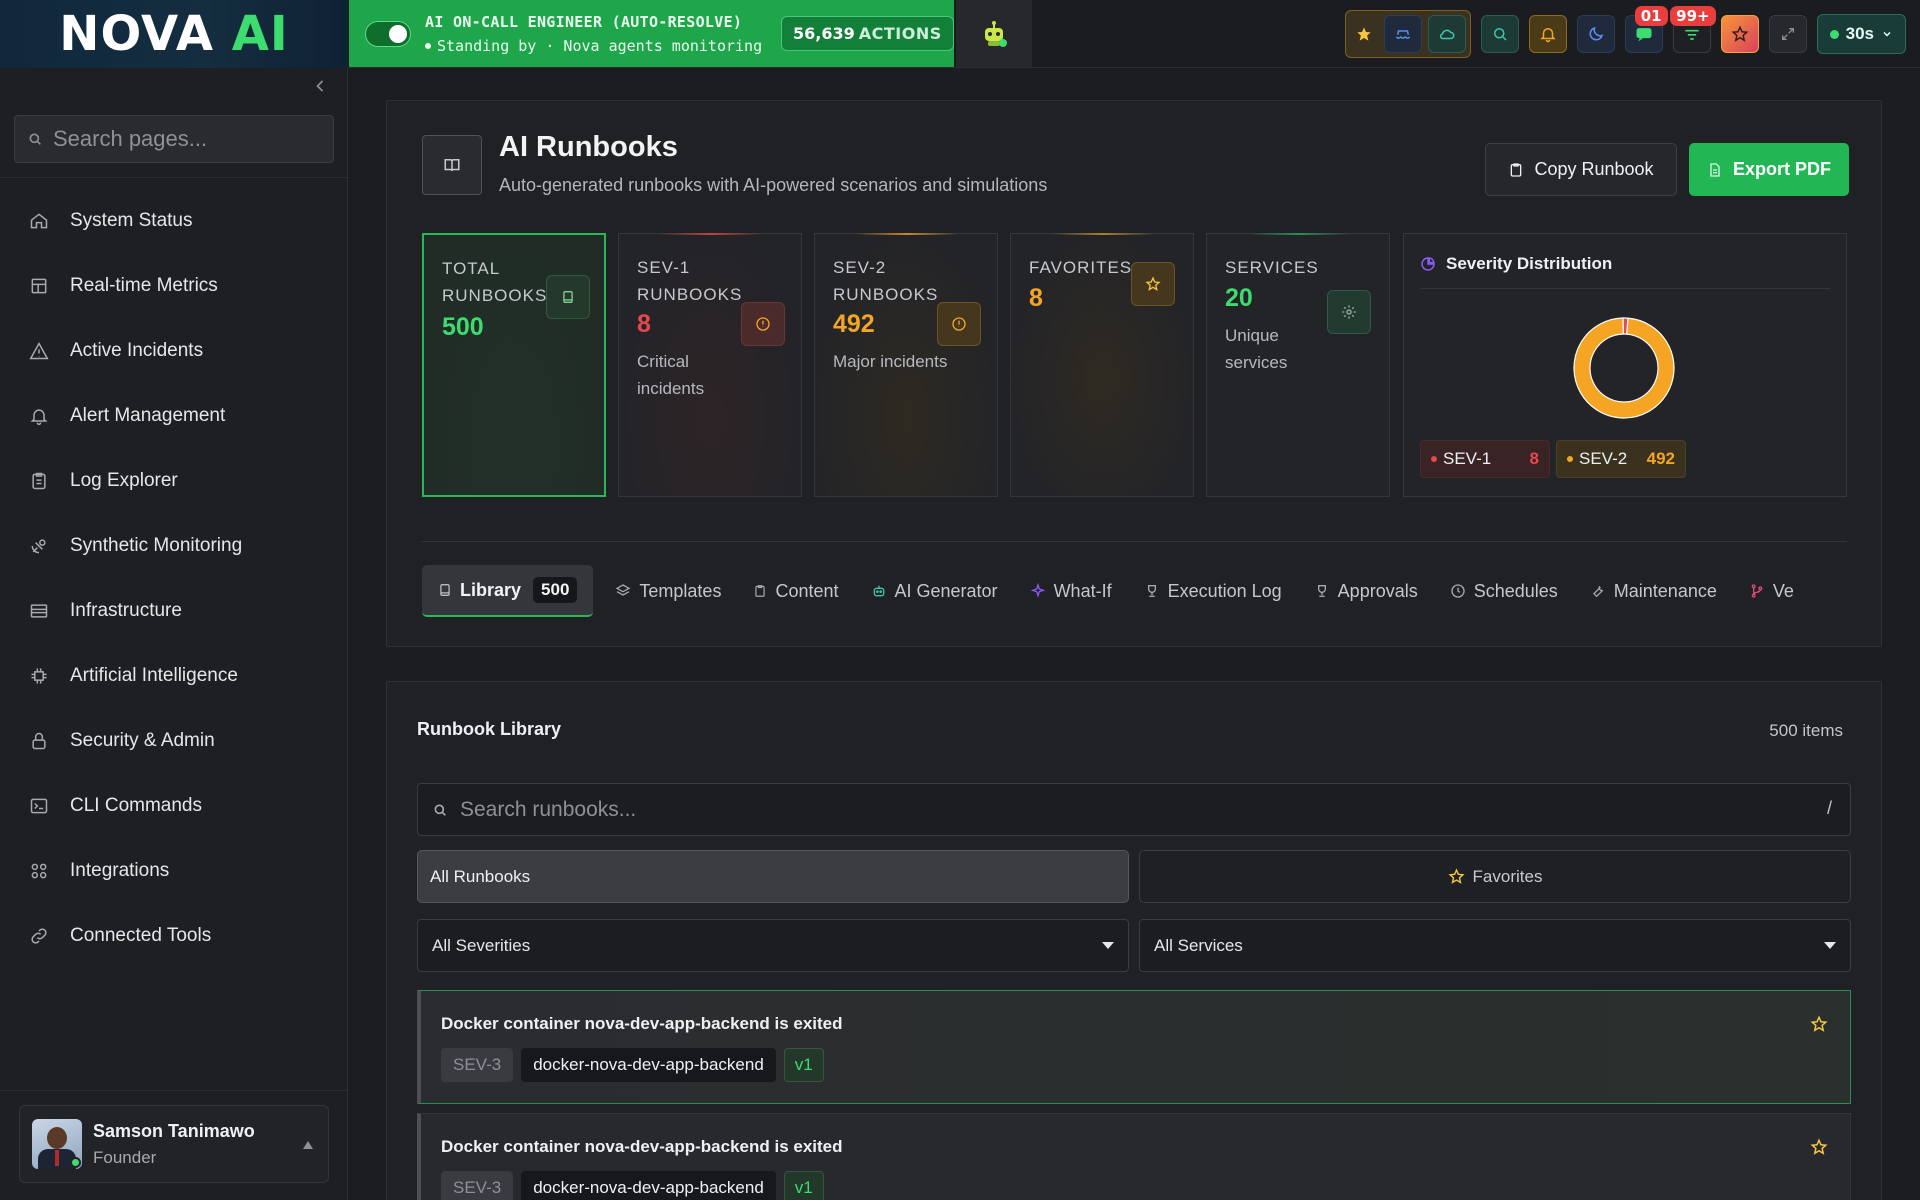 This screenshot has width=1920, height=1200. I want to click on sidebar-item-connected-tools: Connected Tools, so click(174, 935).